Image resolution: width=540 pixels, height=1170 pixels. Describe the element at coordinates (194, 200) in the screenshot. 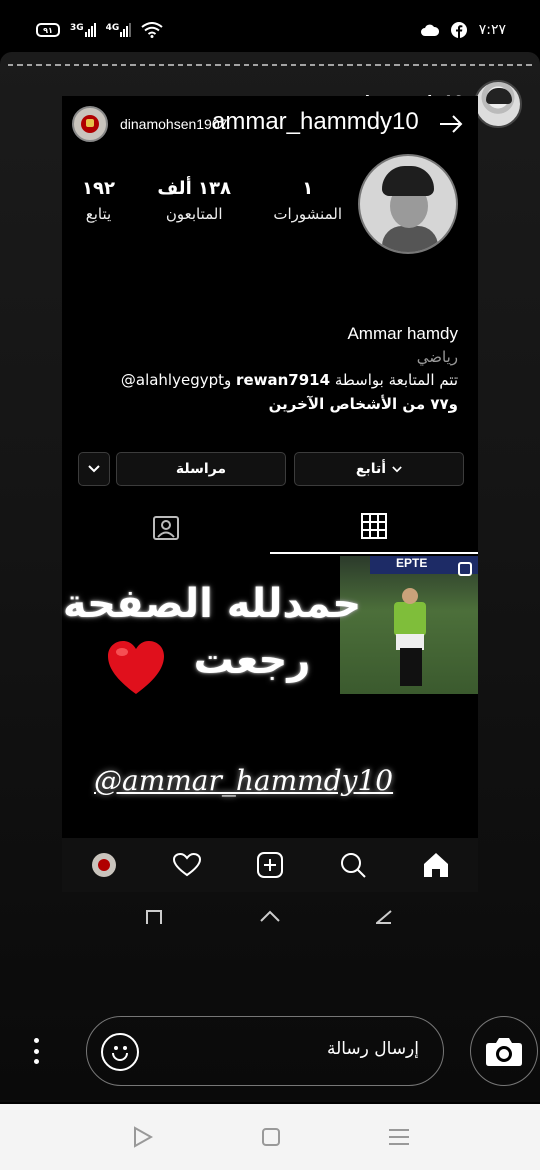

I see `stat-followers: ١٣٨ ألف المتابعون` at that location.